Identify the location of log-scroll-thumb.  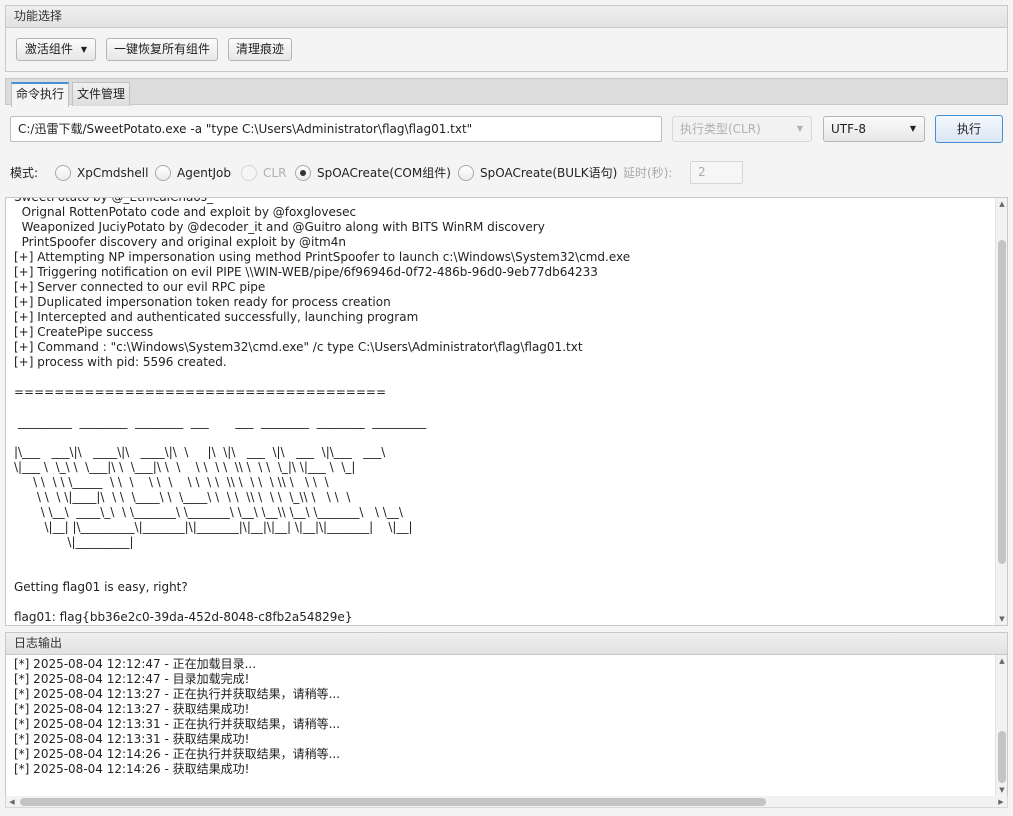
(1002, 757).